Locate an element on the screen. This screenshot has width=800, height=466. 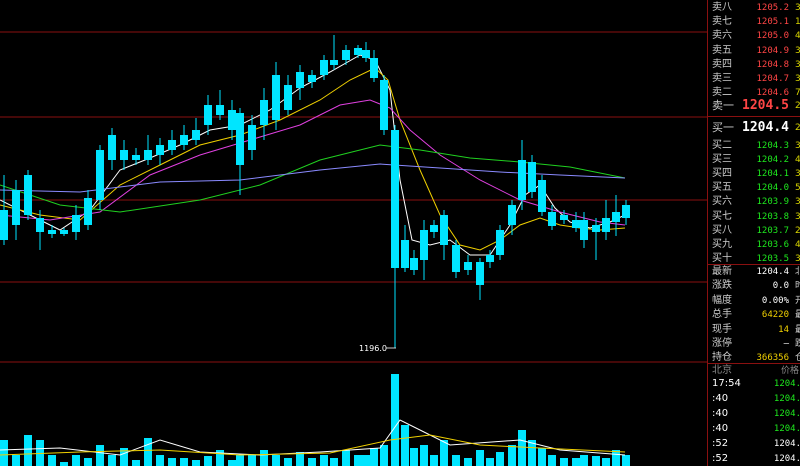
stat-row: 总手 64220 最 is located at coordinates (754, 315).